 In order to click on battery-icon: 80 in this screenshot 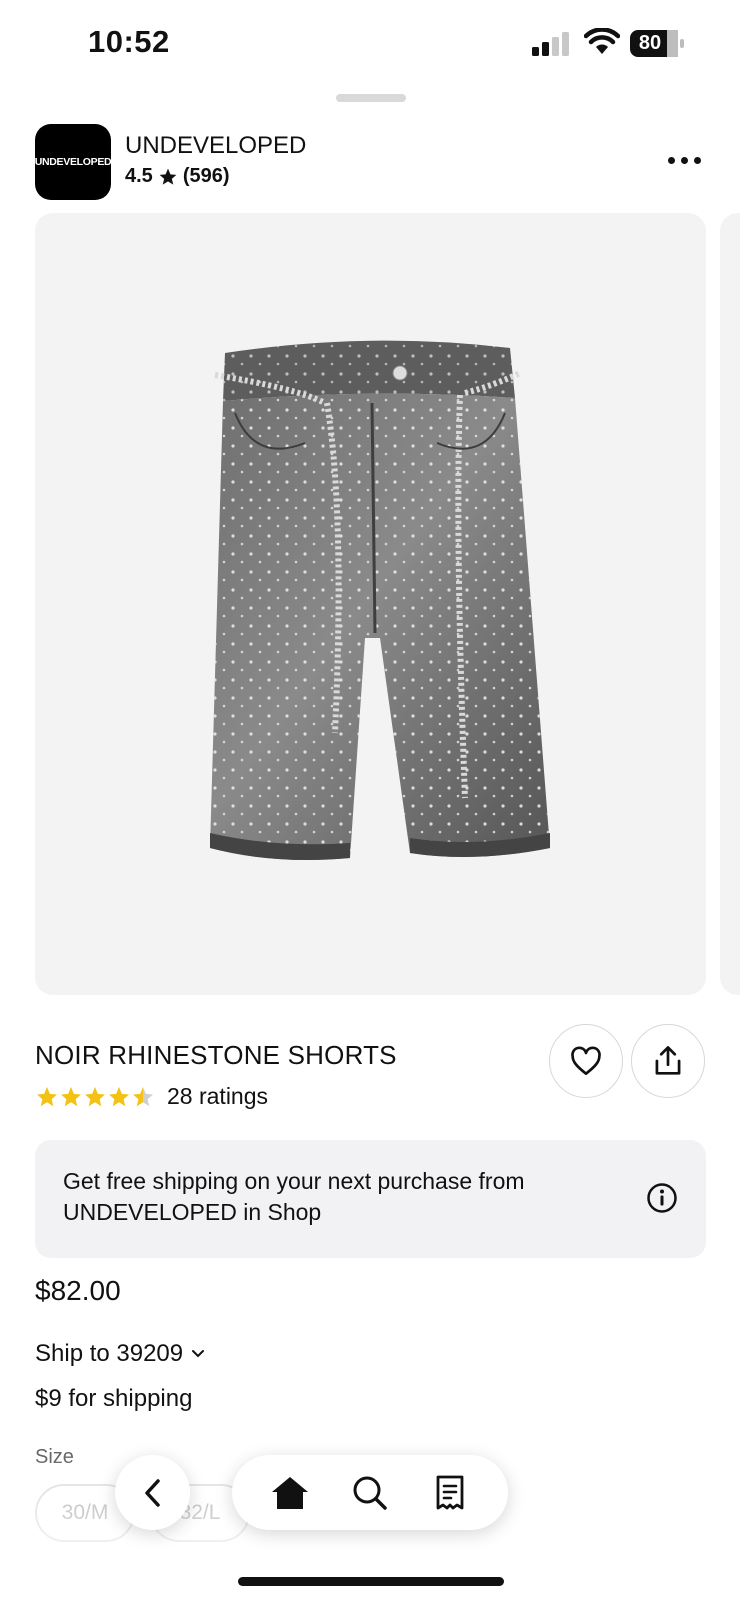, I will do `click(657, 43)`.